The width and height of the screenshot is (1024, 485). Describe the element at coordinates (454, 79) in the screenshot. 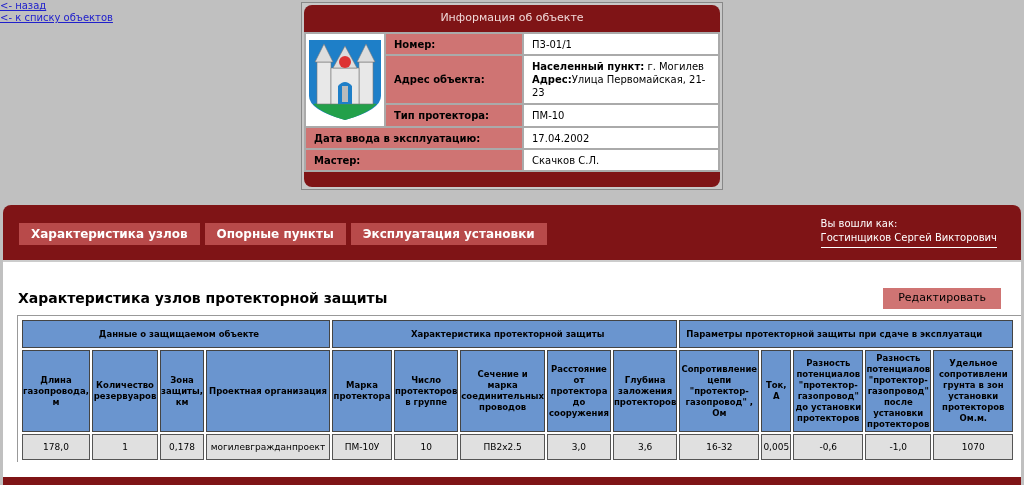

I see `info-label: Адрес объекта:` at that location.